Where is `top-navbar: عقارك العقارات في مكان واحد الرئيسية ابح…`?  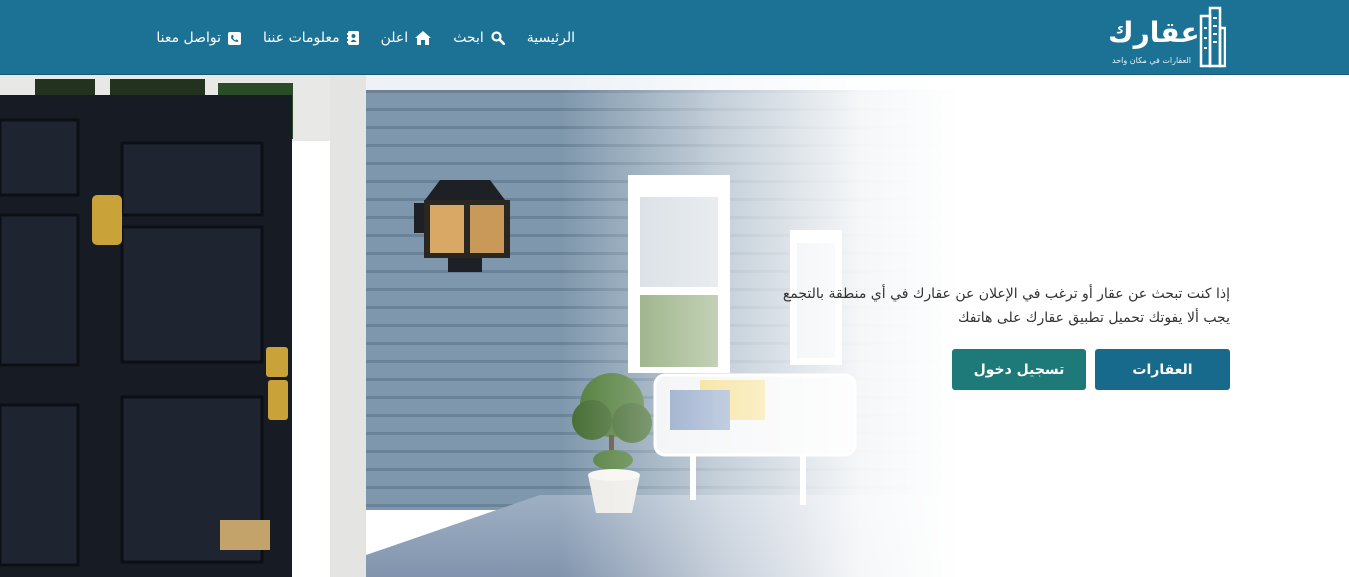 top-navbar: عقارك العقارات في مكان واحد الرئيسية ابح… is located at coordinates (674, 37).